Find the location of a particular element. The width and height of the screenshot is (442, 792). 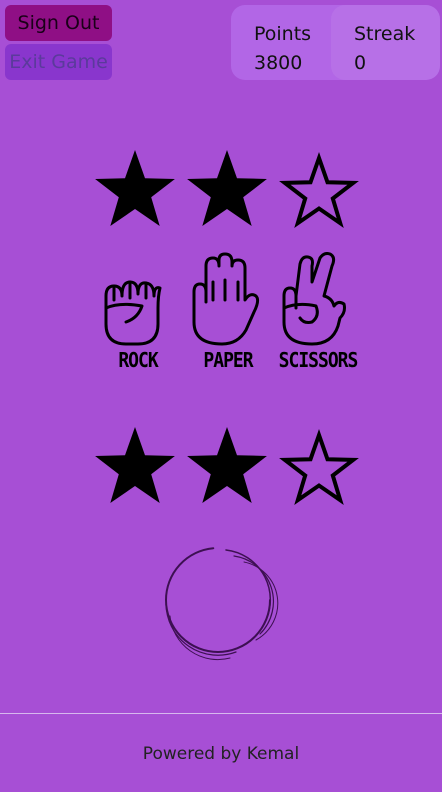

rock-label: ROCK is located at coordinates (138, 360).